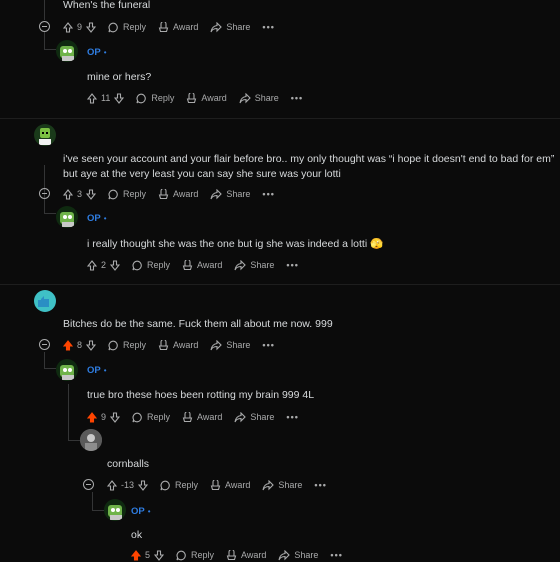 This screenshot has height=562, width=560. Describe the element at coordinates (128, 464) in the screenshot. I see `comment-text: cornballs` at that location.